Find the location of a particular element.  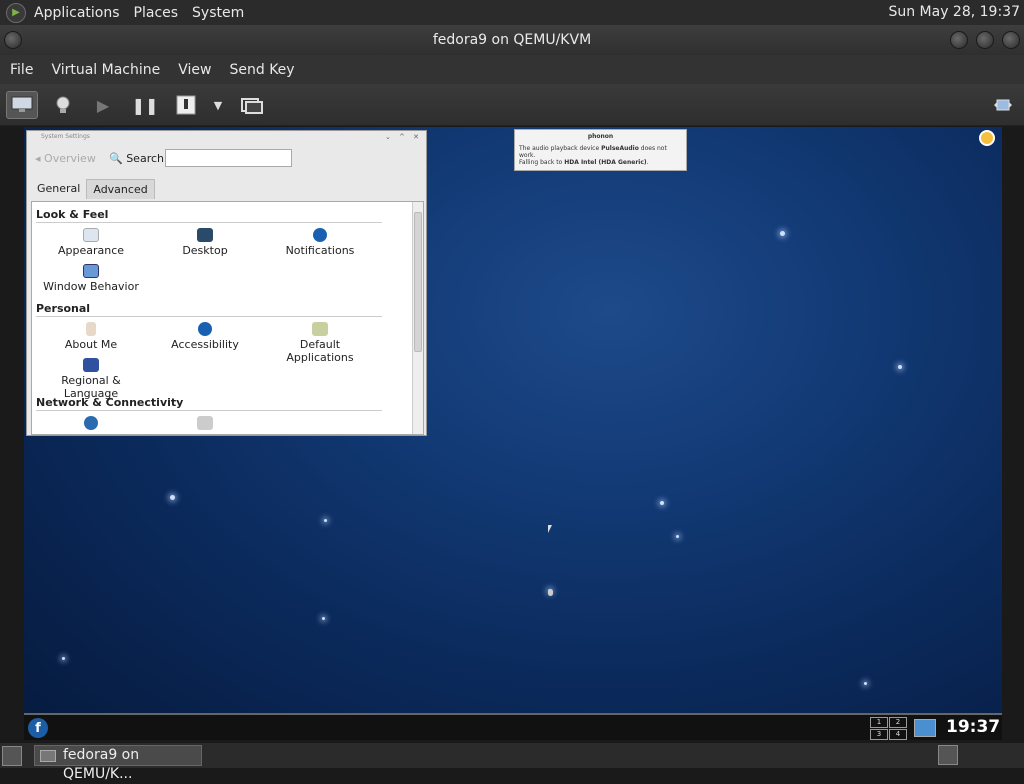

workspace-pager: 1 2 3 4 is located at coordinates (888, 728).